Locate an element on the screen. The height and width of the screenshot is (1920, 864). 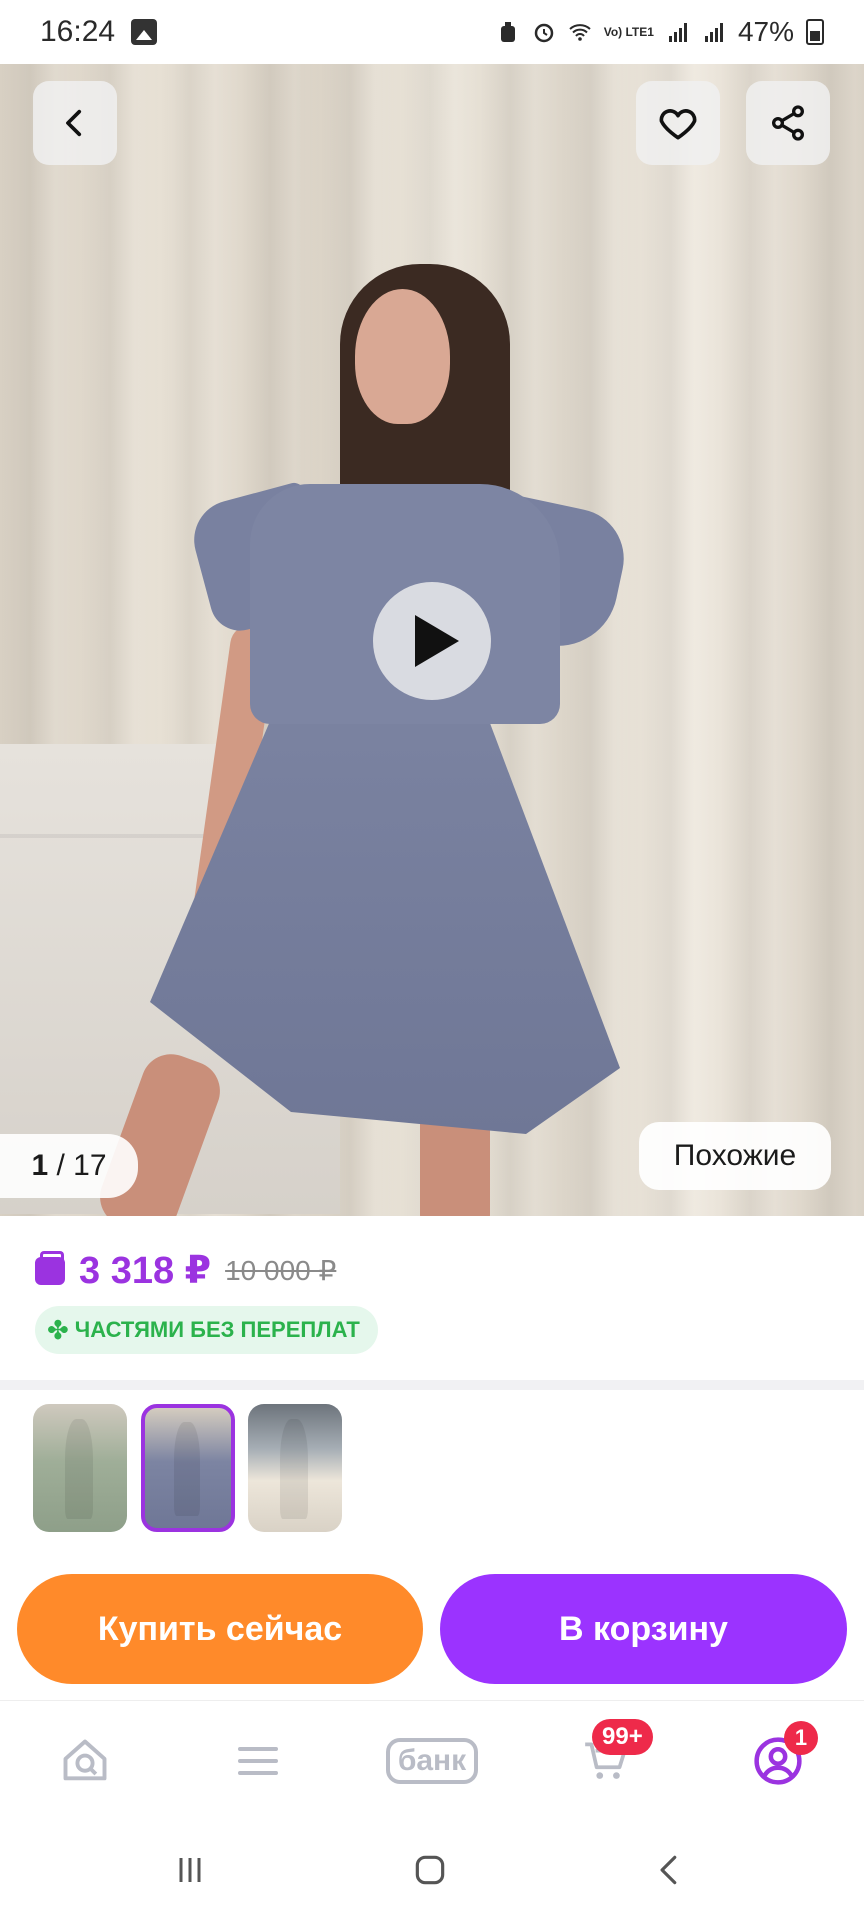
status-time: 16:24 is located at coordinates (78, 31).